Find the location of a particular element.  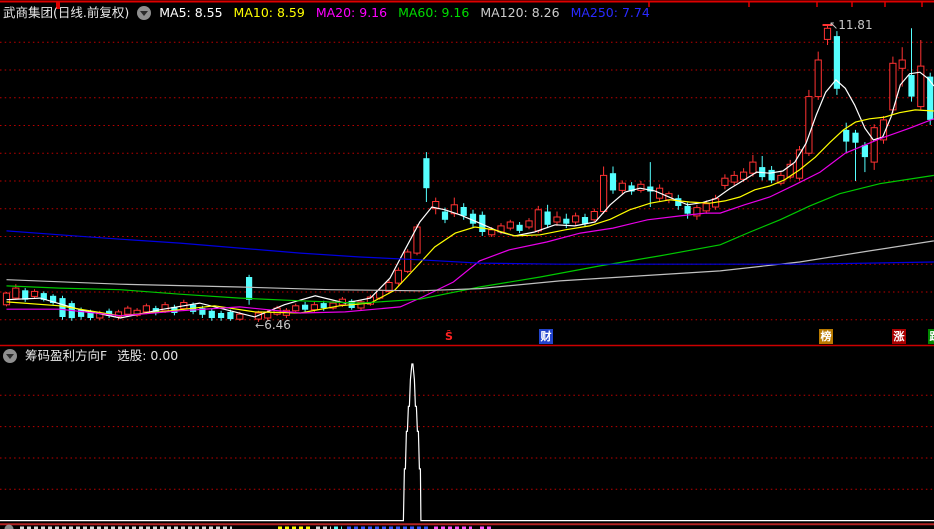

marker-dollar: Ŝ is located at coordinates (449, 336).